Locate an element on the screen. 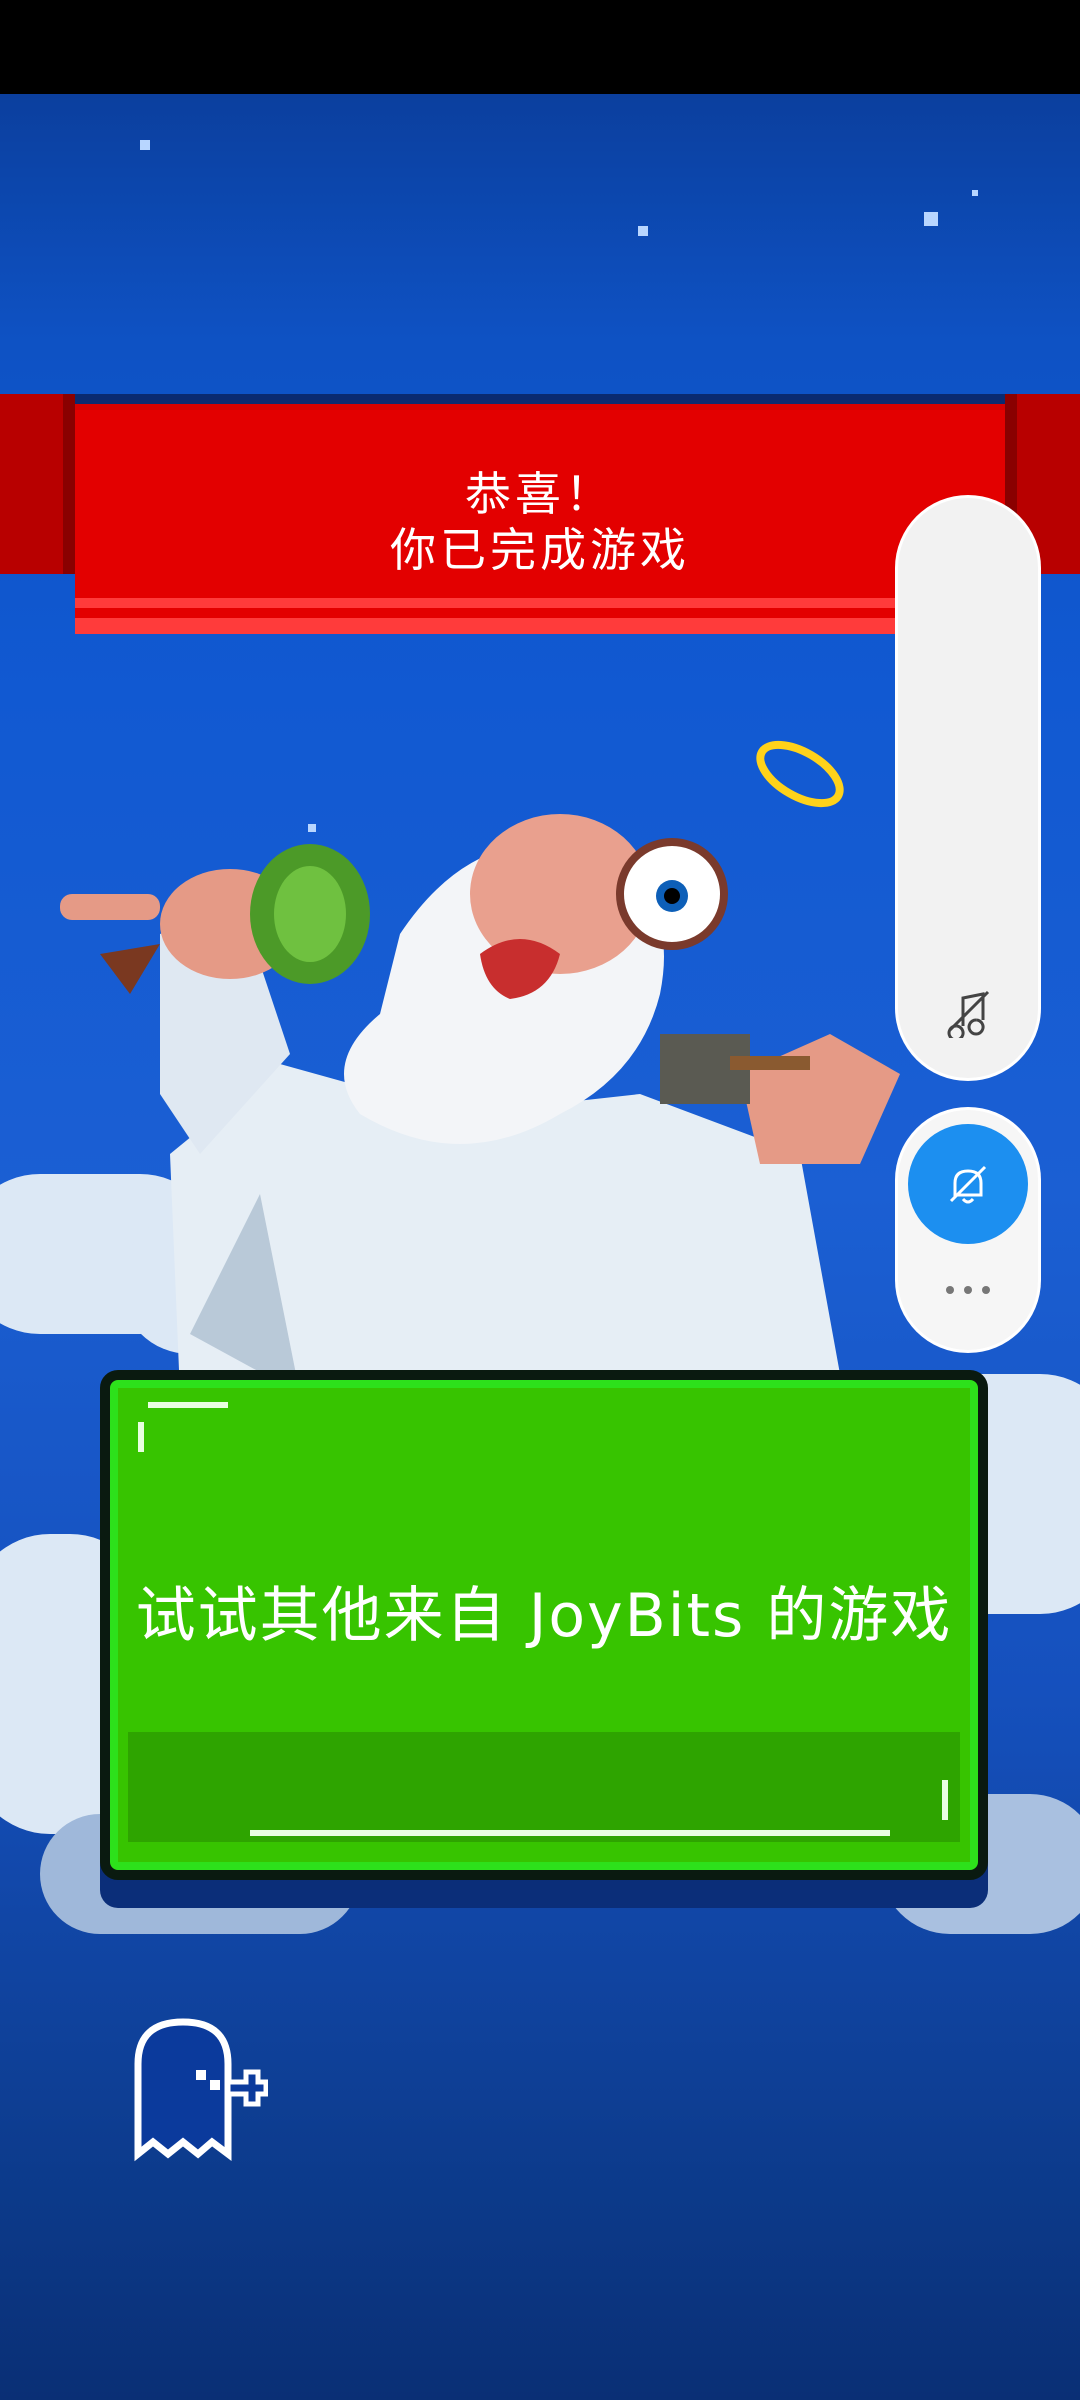 This screenshot has height=2400, width=1080. ghost-plus-icon is located at coordinates (198, 2089).